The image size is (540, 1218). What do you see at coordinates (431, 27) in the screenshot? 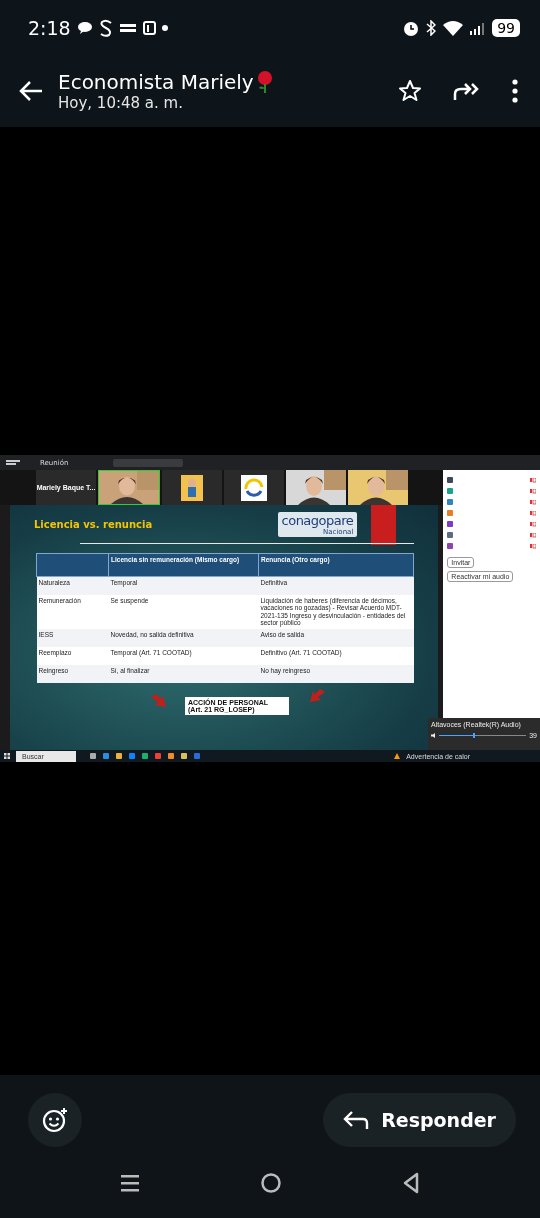
I see `bluetooth-icon` at bounding box center [431, 27].